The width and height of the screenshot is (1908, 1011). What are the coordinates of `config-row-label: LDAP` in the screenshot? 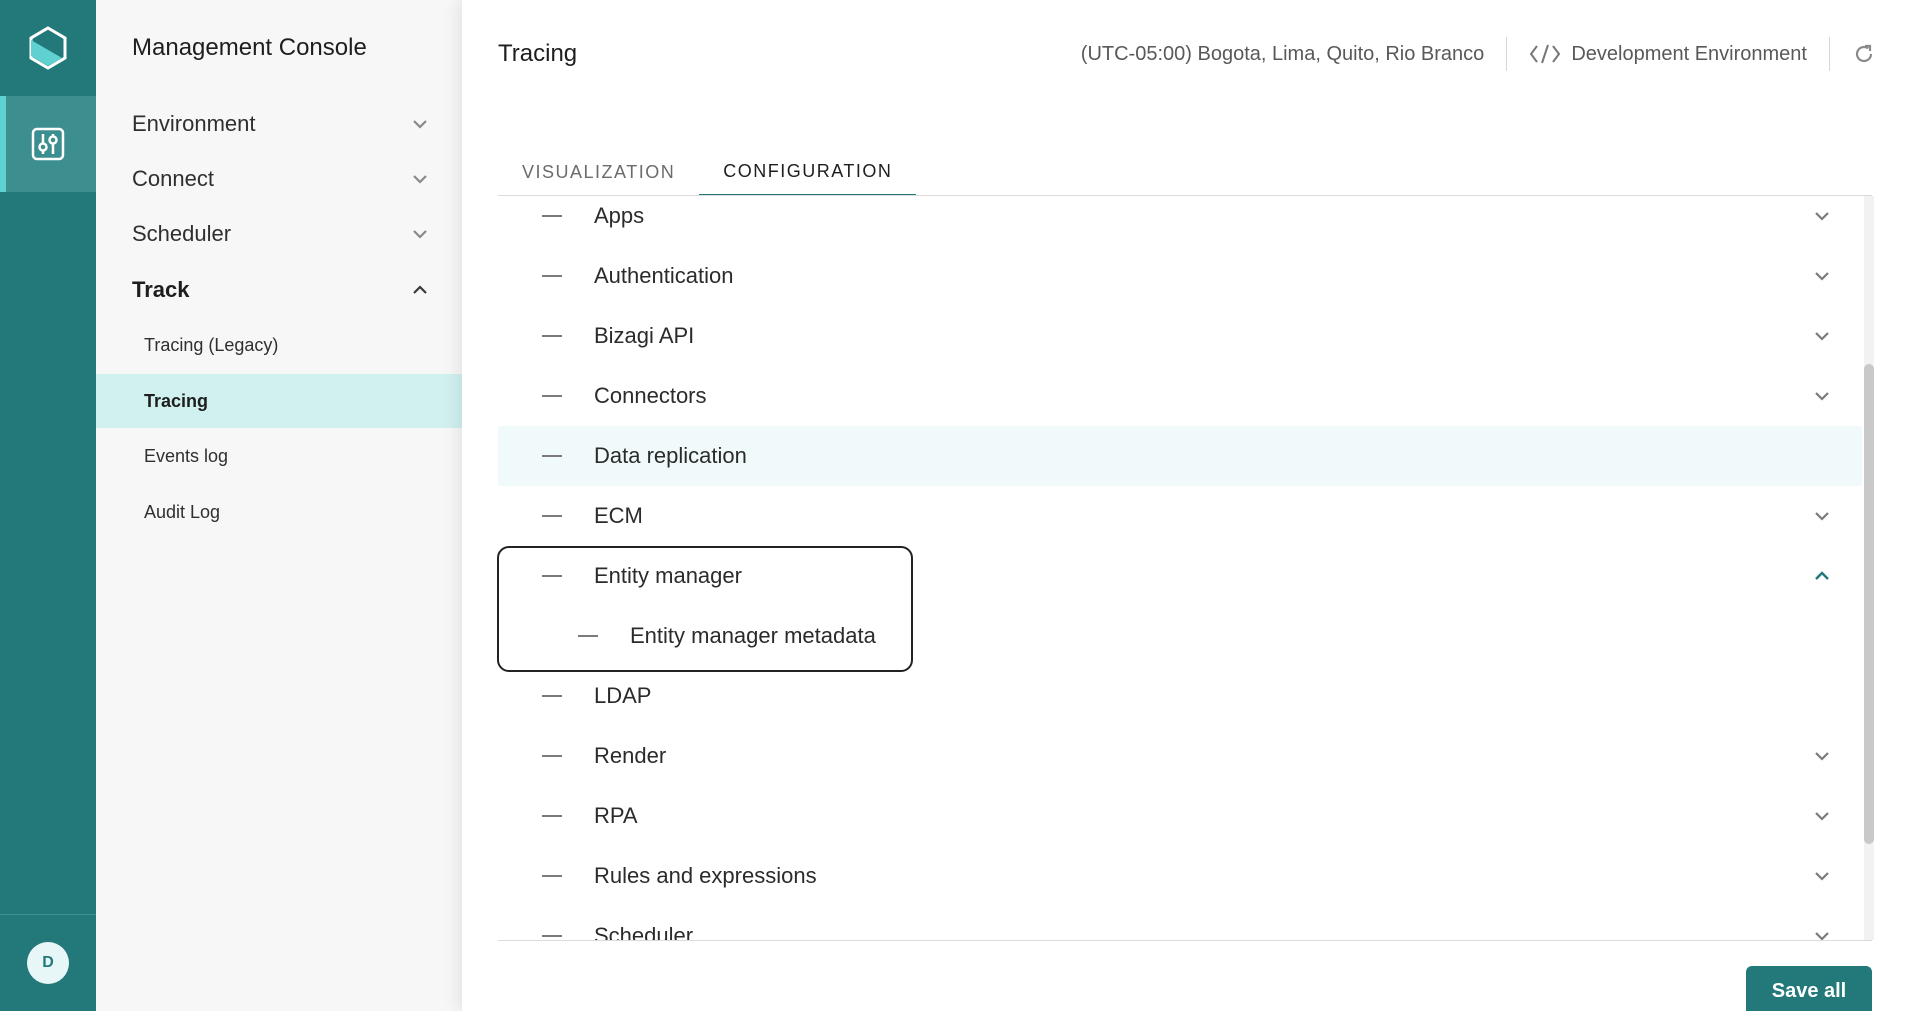 It's located at (623, 695).